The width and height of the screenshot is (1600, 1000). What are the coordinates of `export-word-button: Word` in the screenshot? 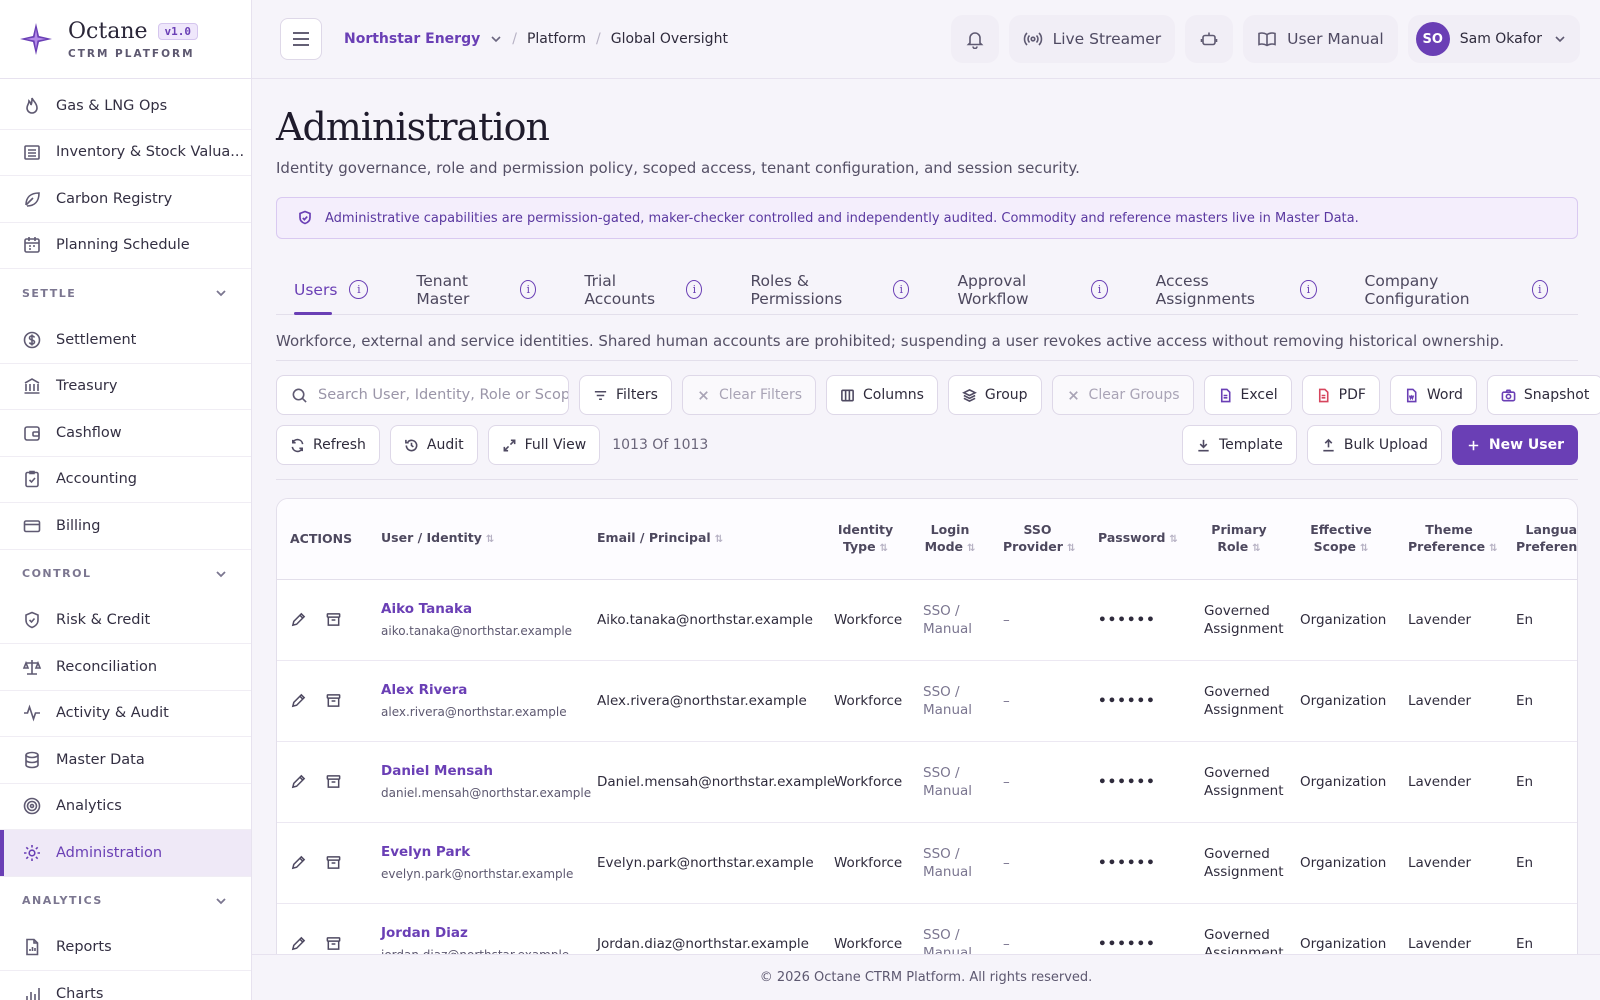 It's located at (1433, 395).